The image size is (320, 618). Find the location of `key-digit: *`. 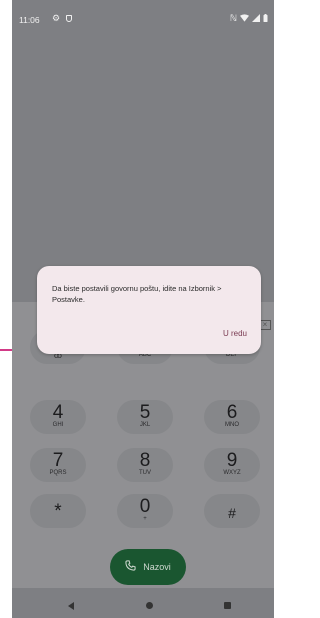

key-digit: * is located at coordinates (58, 511).